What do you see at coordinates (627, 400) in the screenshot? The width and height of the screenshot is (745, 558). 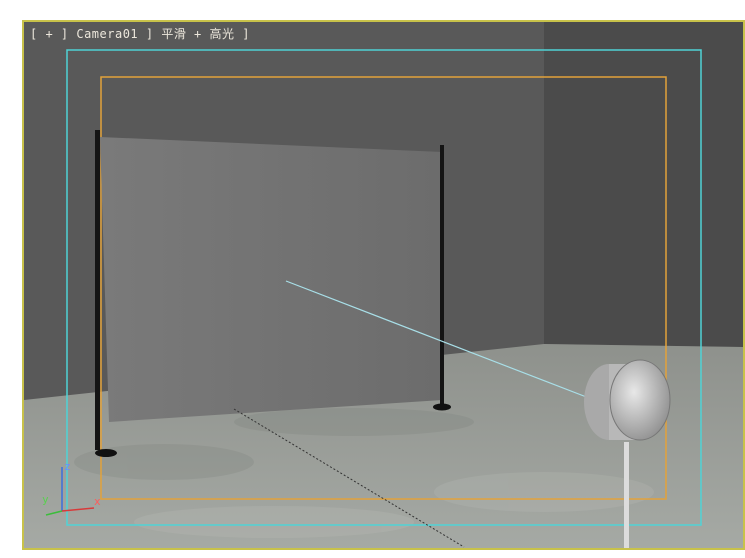 I see `spotlight` at bounding box center [627, 400].